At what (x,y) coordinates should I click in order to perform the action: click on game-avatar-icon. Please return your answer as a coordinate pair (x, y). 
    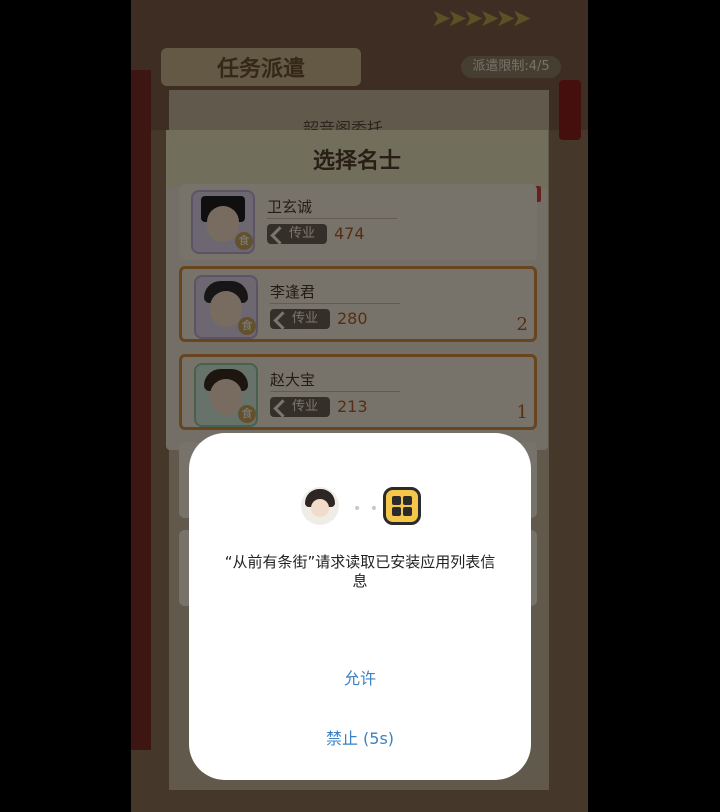
    Looking at the image, I should click on (320, 506).